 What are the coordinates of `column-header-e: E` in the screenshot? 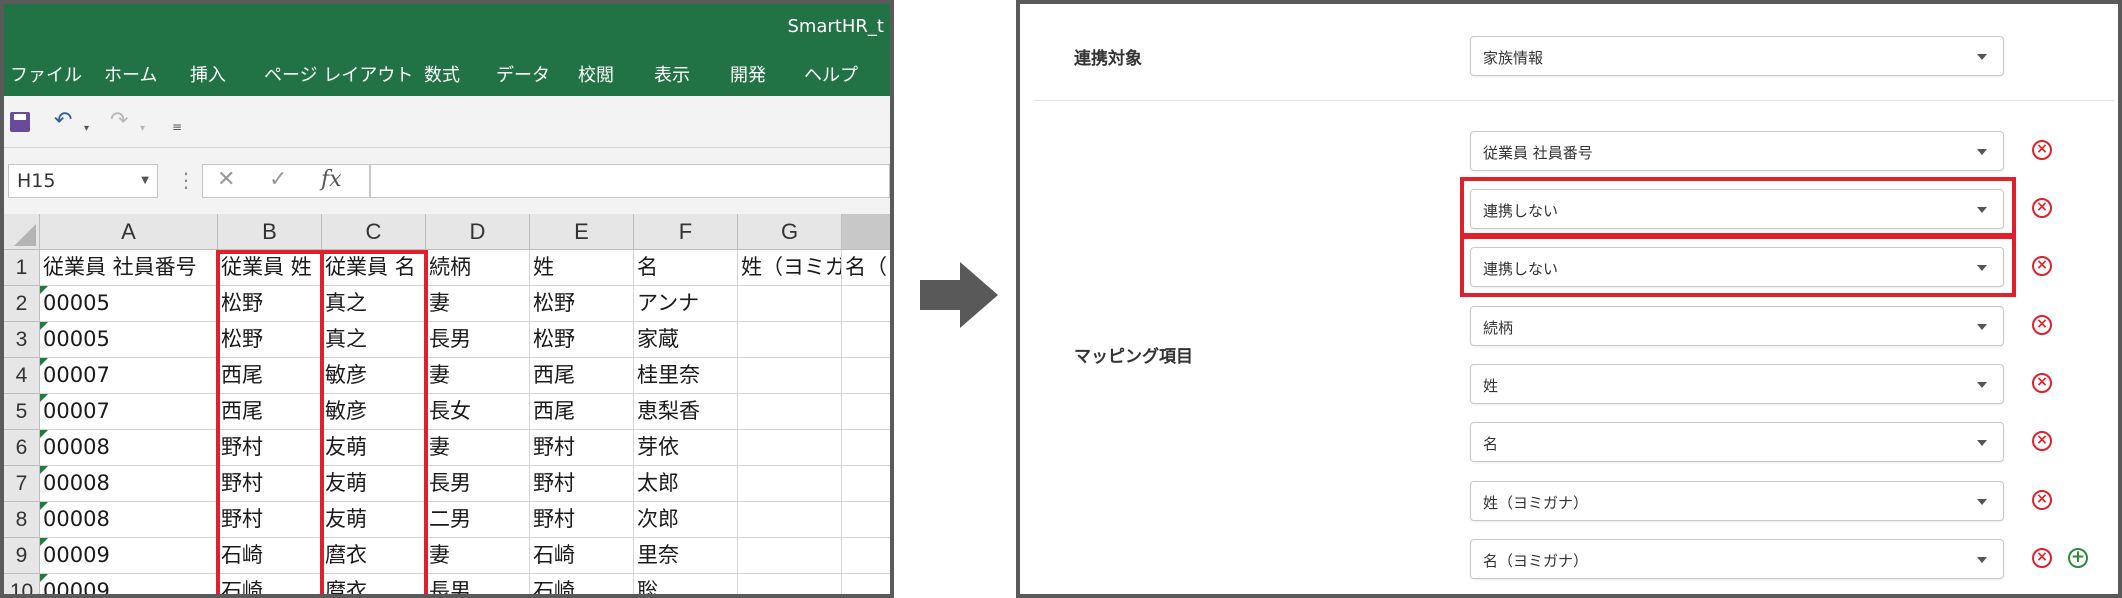 It's located at (582, 232).